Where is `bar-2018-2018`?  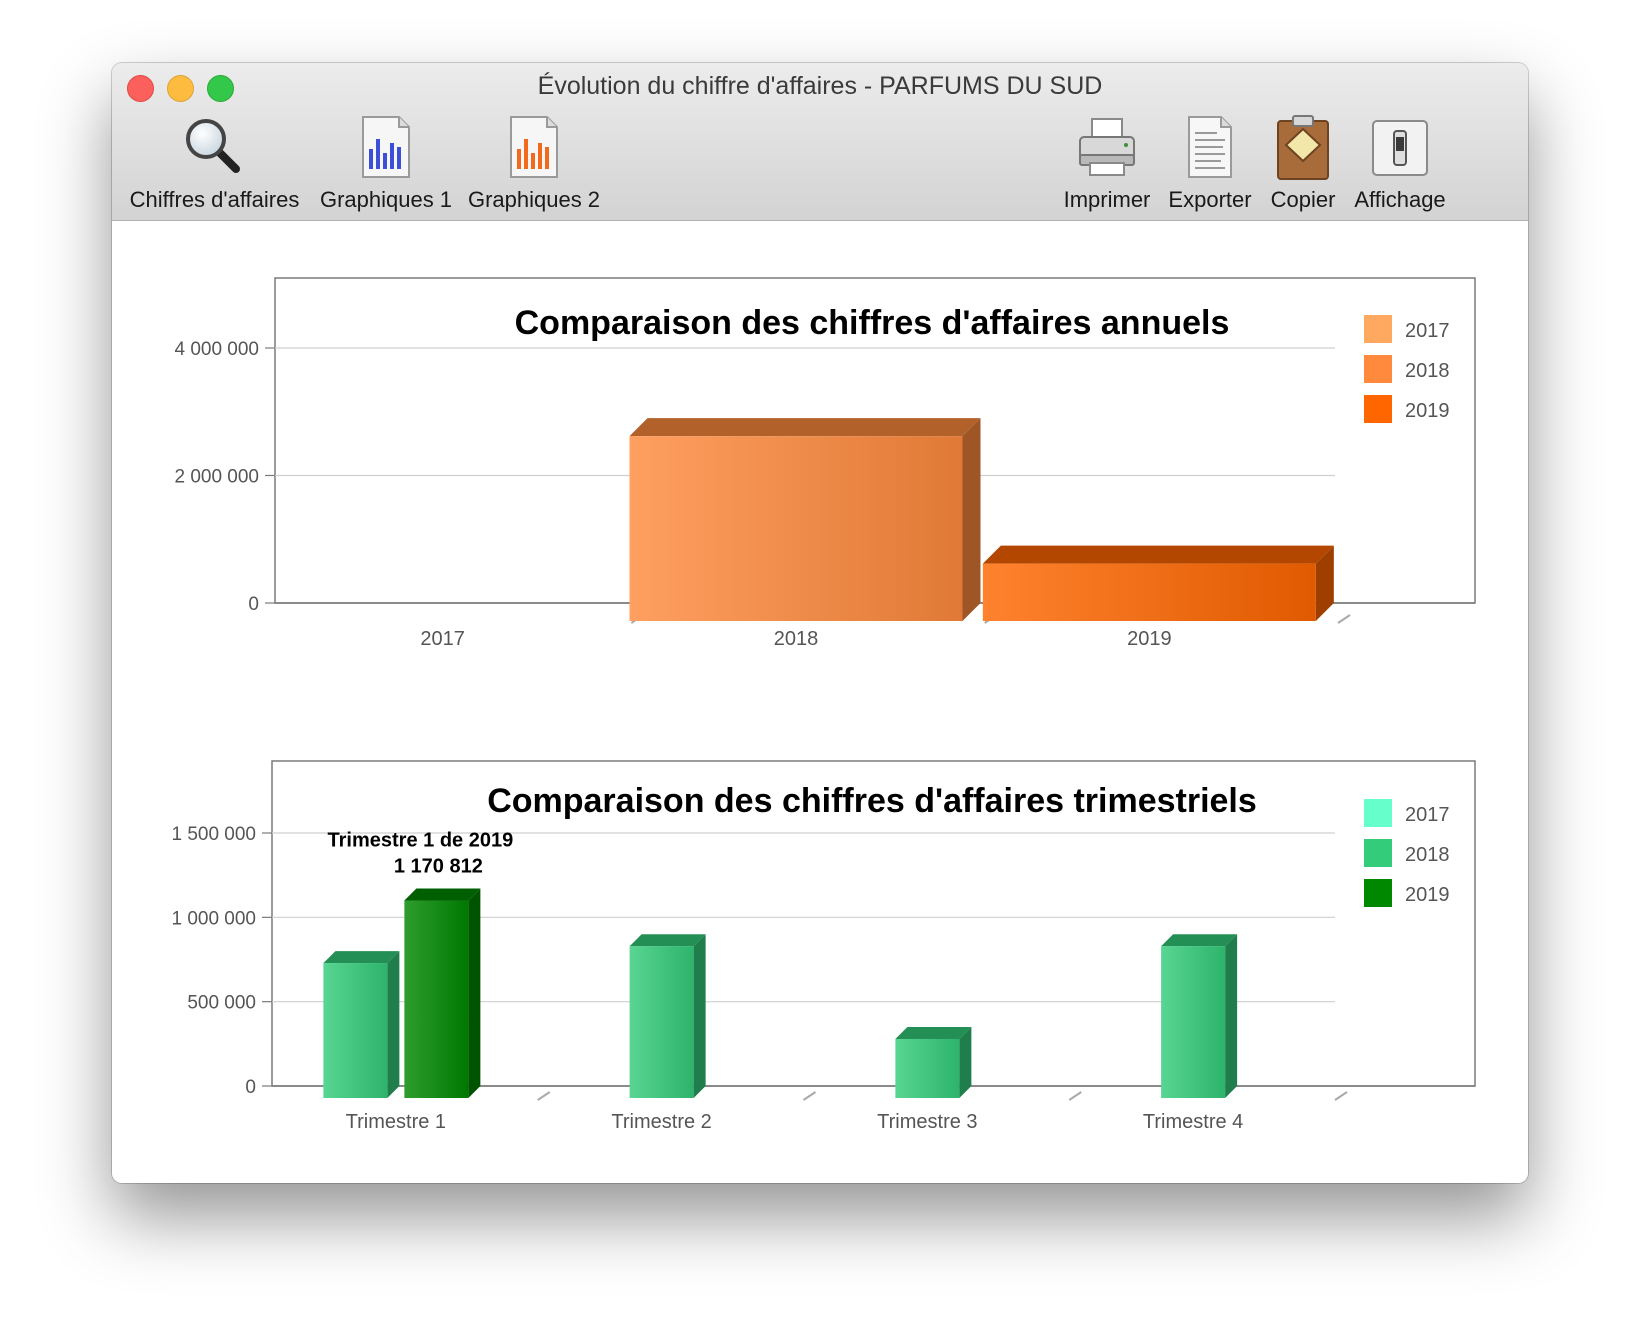
bar-2018-2018 is located at coordinates (796, 528).